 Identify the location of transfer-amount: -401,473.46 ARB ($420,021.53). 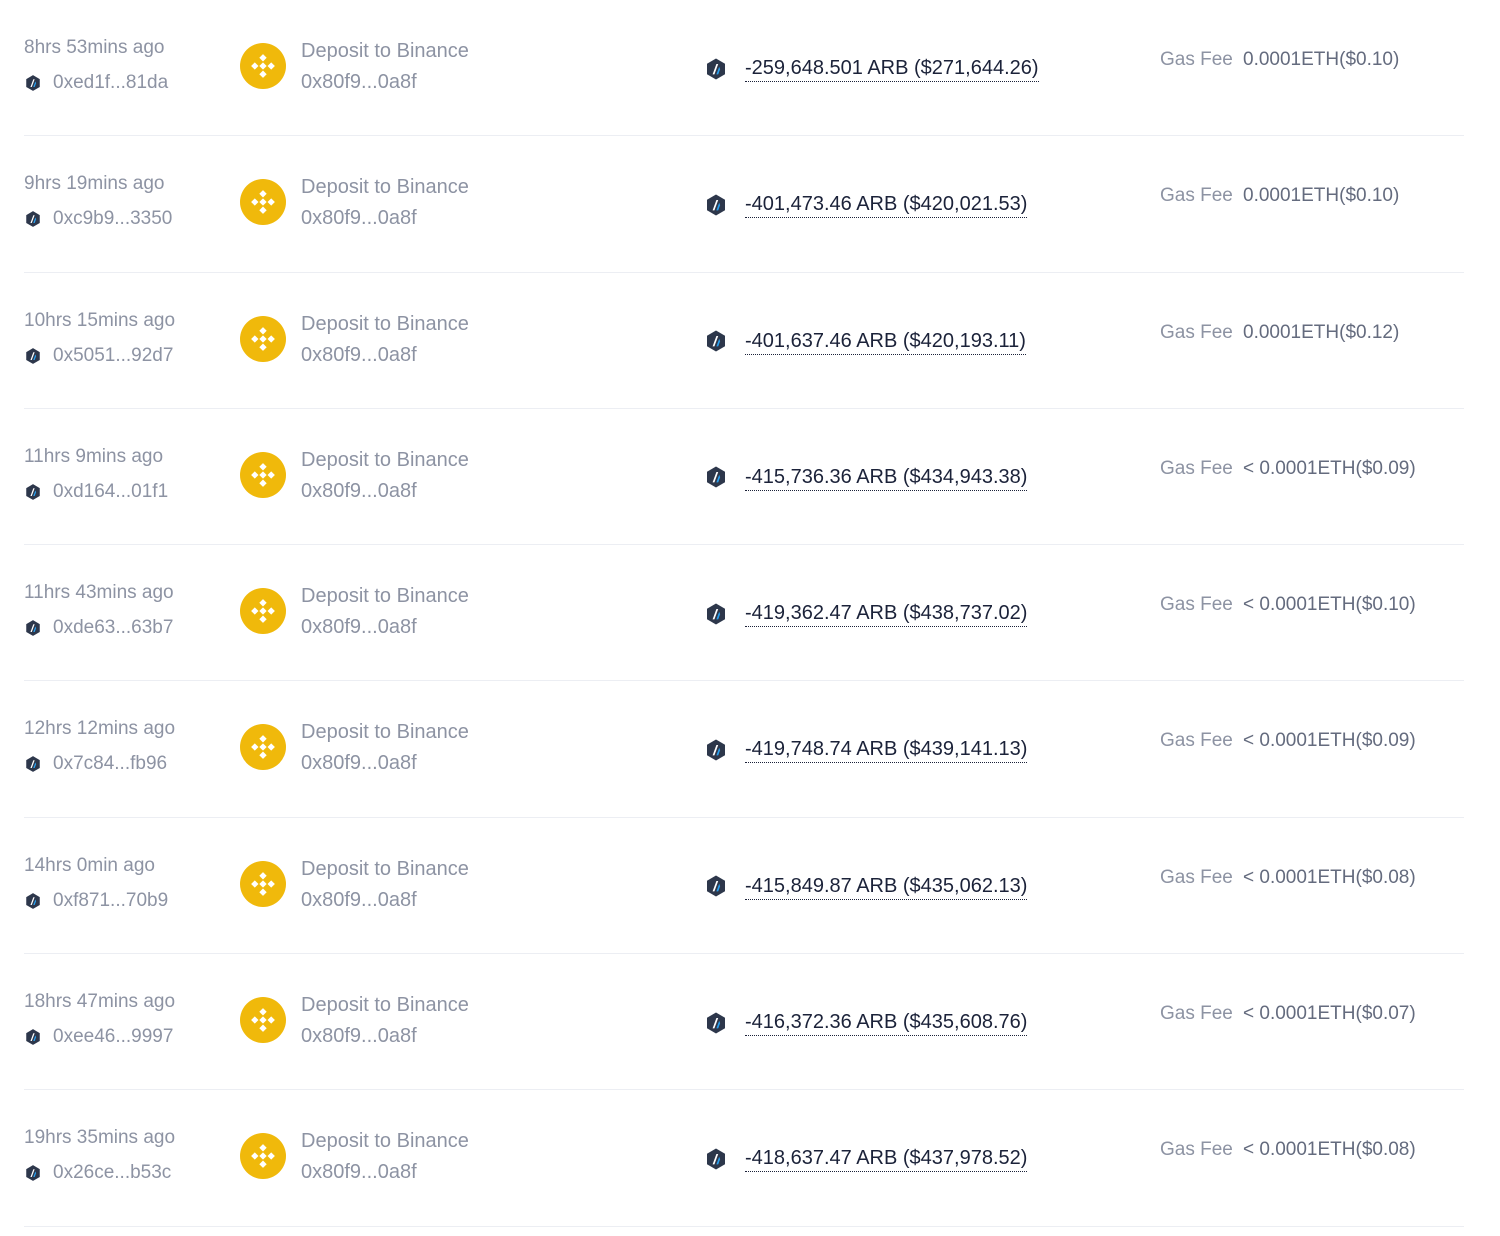
(886, 205).